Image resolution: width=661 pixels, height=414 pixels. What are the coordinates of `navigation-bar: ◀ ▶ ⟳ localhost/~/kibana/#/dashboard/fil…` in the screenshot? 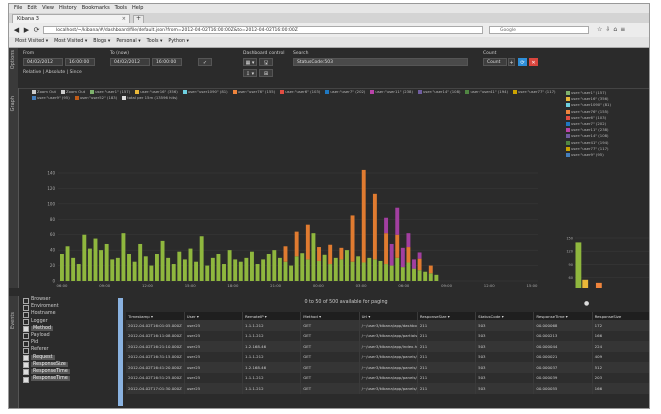 It's located at (329, 30).